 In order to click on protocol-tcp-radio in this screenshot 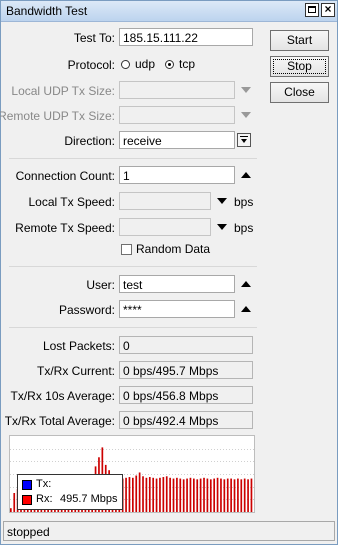, I will do `click(169, 64)`.